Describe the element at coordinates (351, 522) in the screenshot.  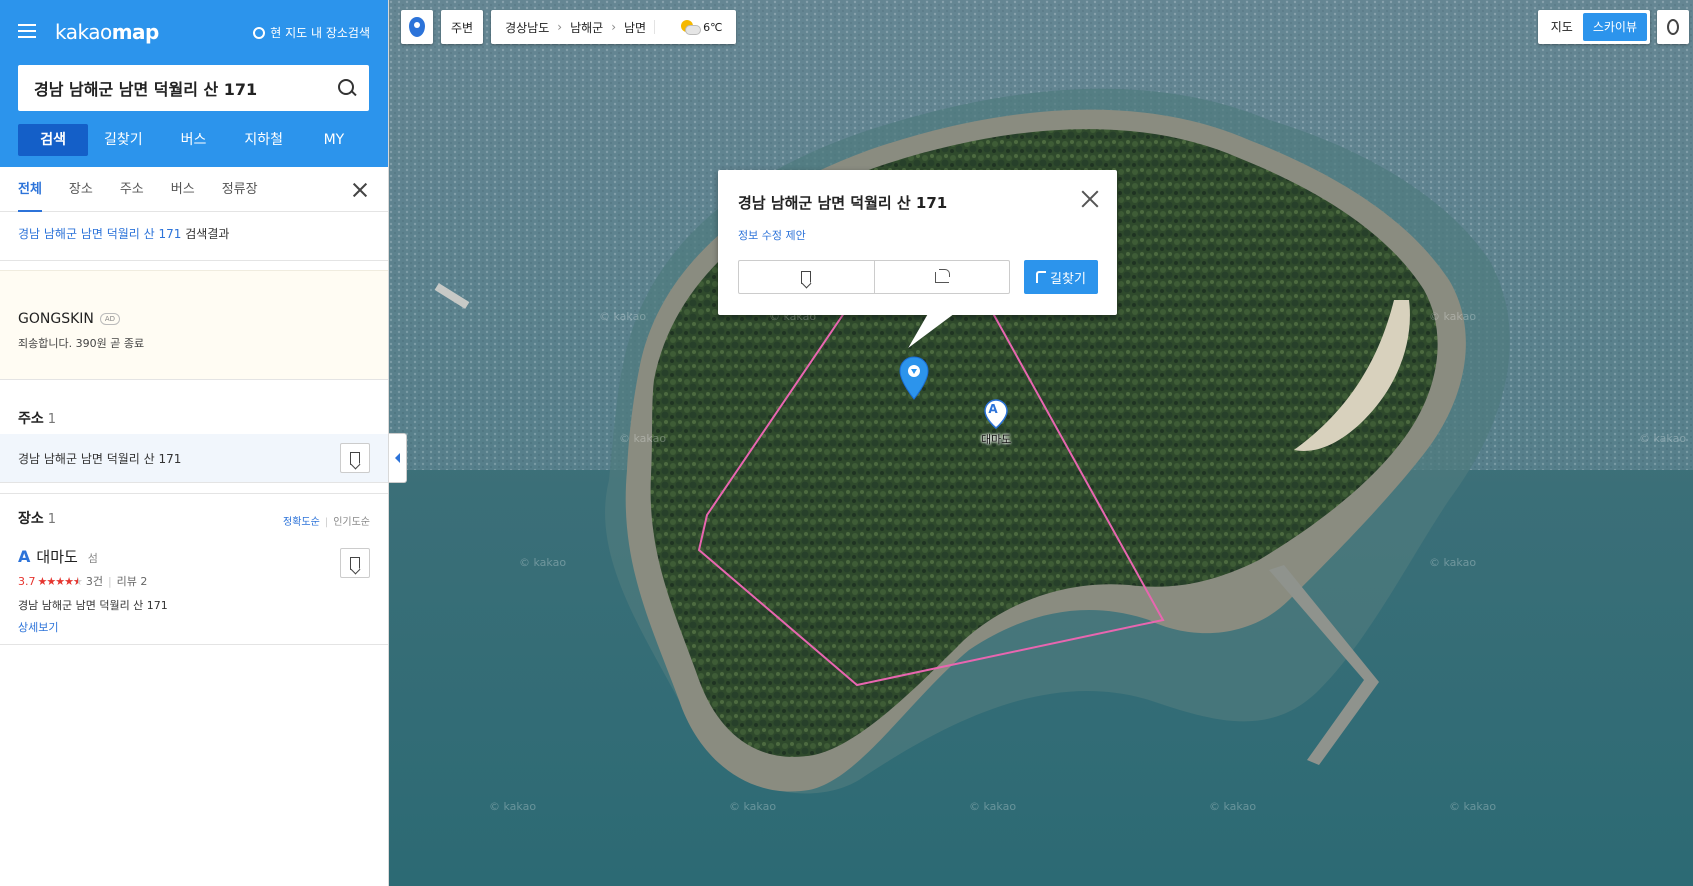
I see `sort-popularity: 인기도순` at that location.